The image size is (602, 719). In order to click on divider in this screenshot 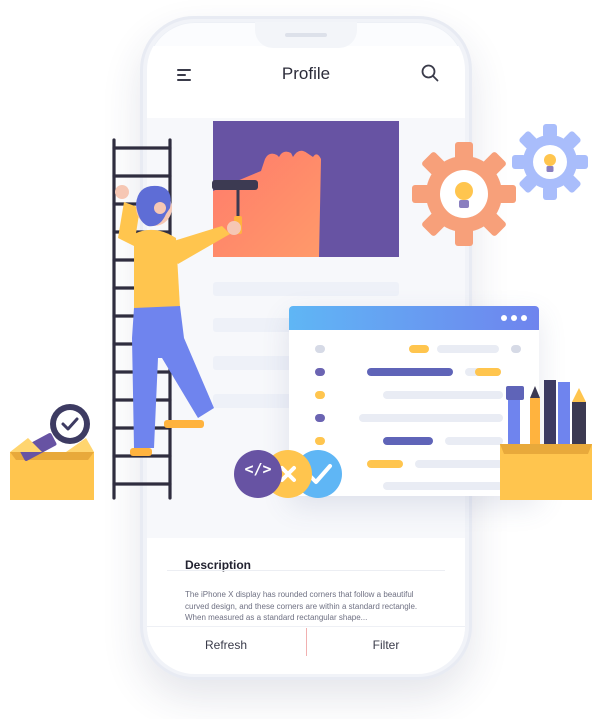, I will do `click(306, 570)`.